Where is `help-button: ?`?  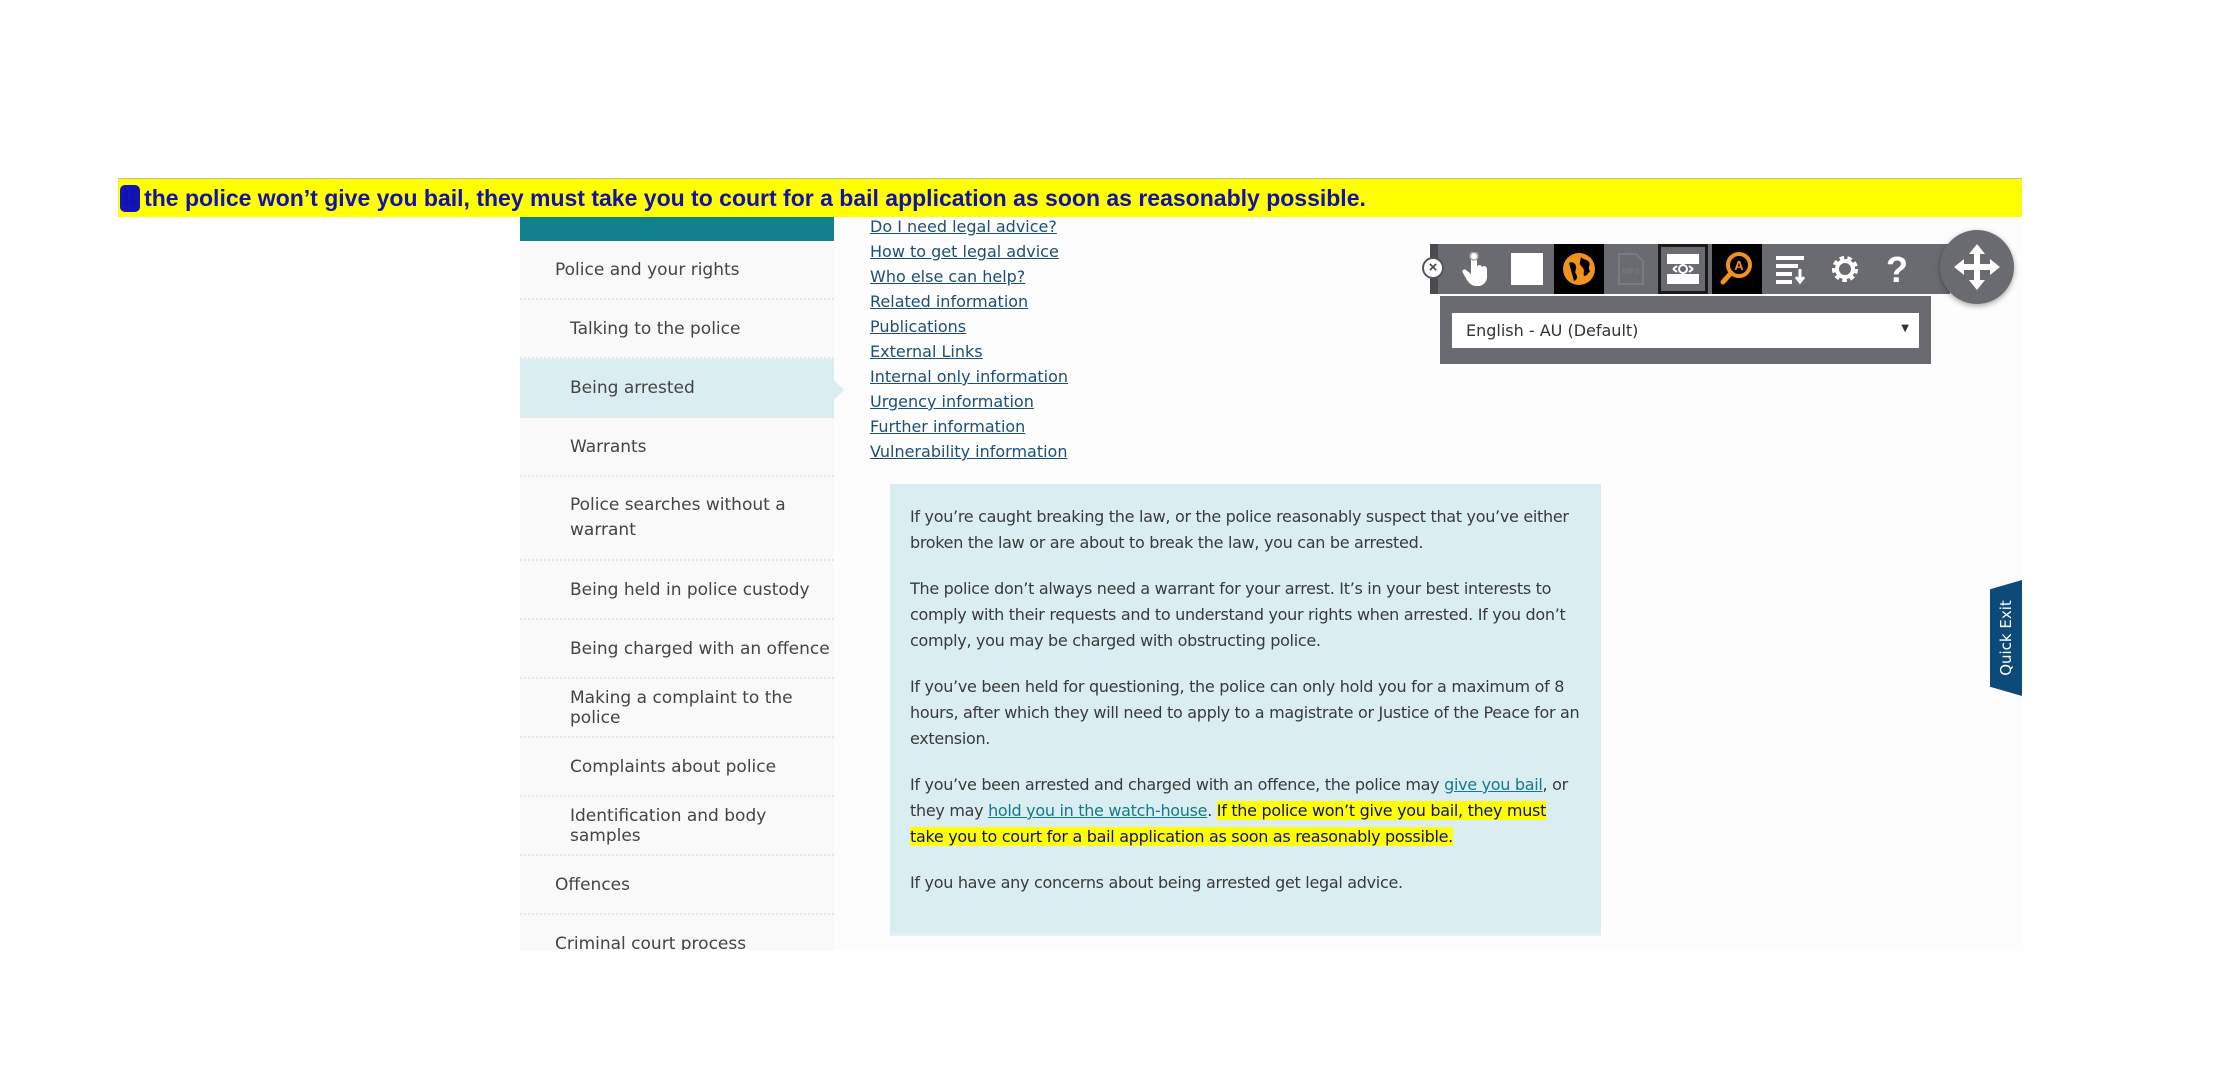 help-button: ? is located at coordinates (1897, 269).